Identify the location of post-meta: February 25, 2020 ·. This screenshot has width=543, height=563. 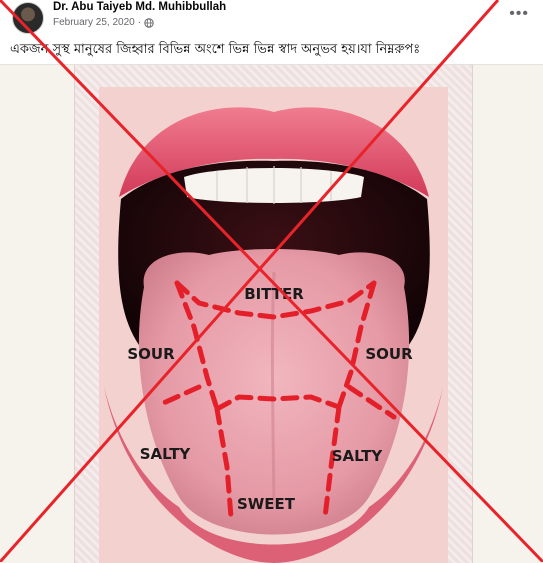
(103, 22).